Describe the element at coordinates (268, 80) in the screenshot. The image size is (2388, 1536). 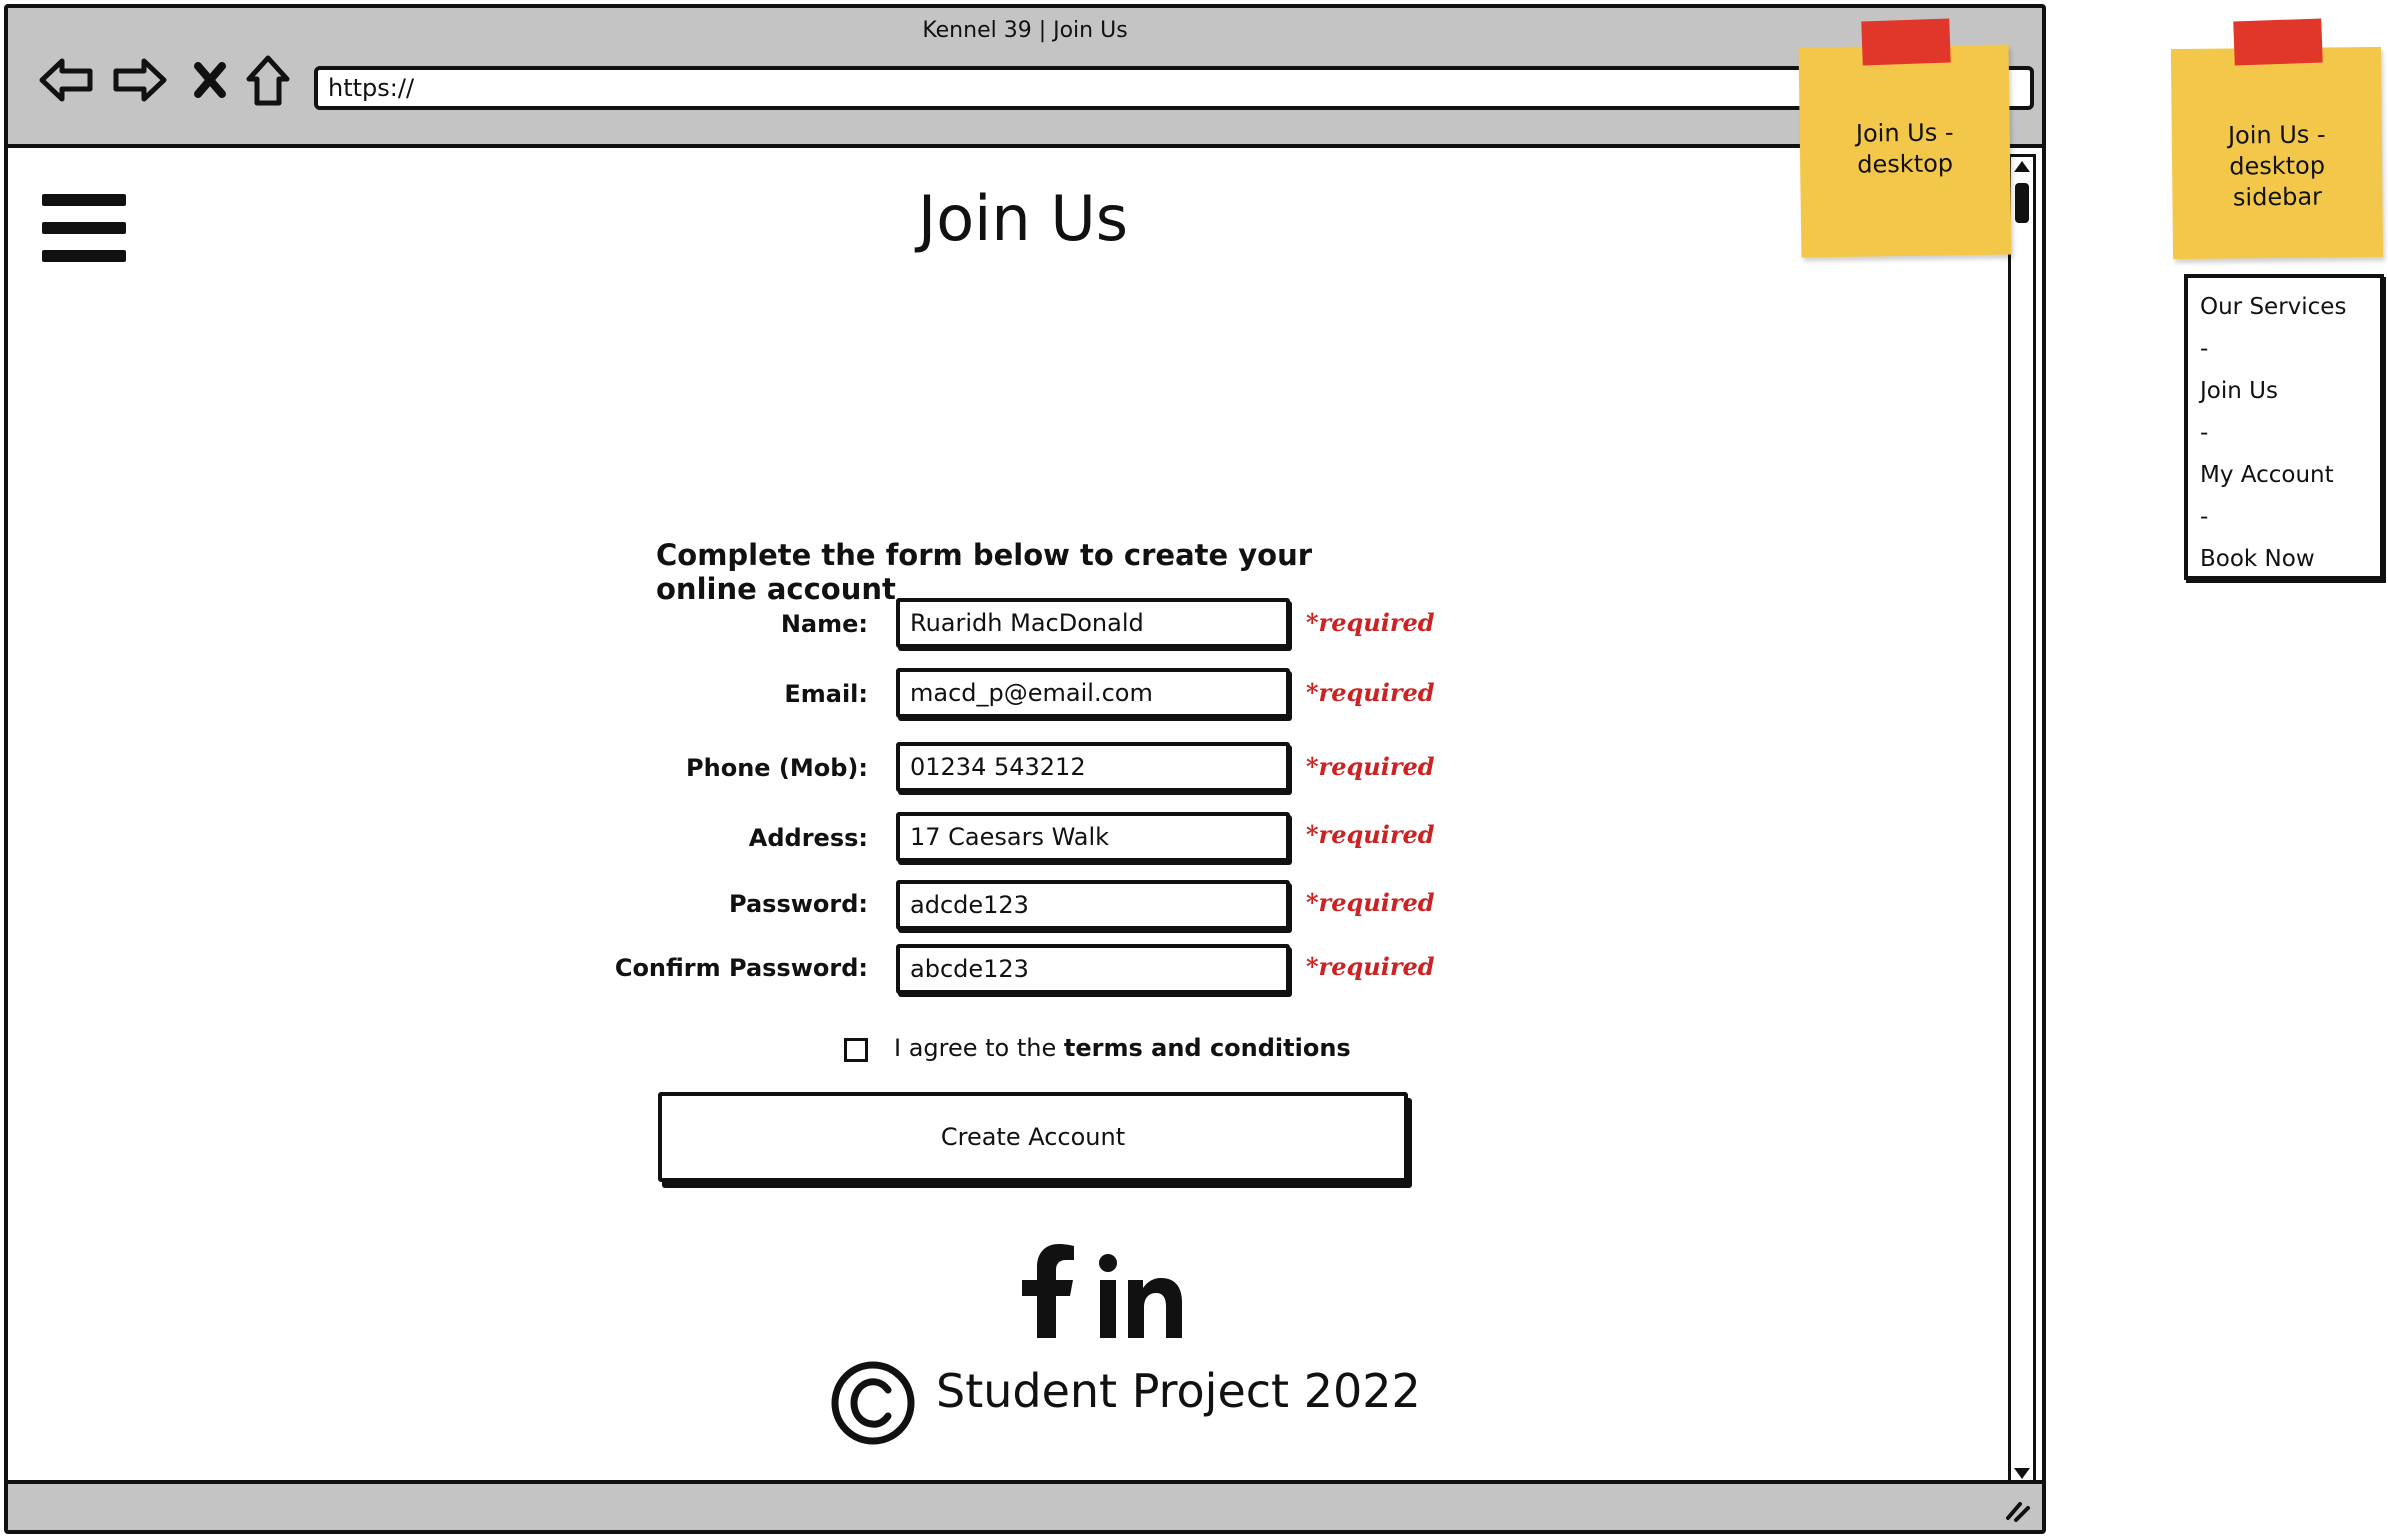
I see `home-icon` at that location.